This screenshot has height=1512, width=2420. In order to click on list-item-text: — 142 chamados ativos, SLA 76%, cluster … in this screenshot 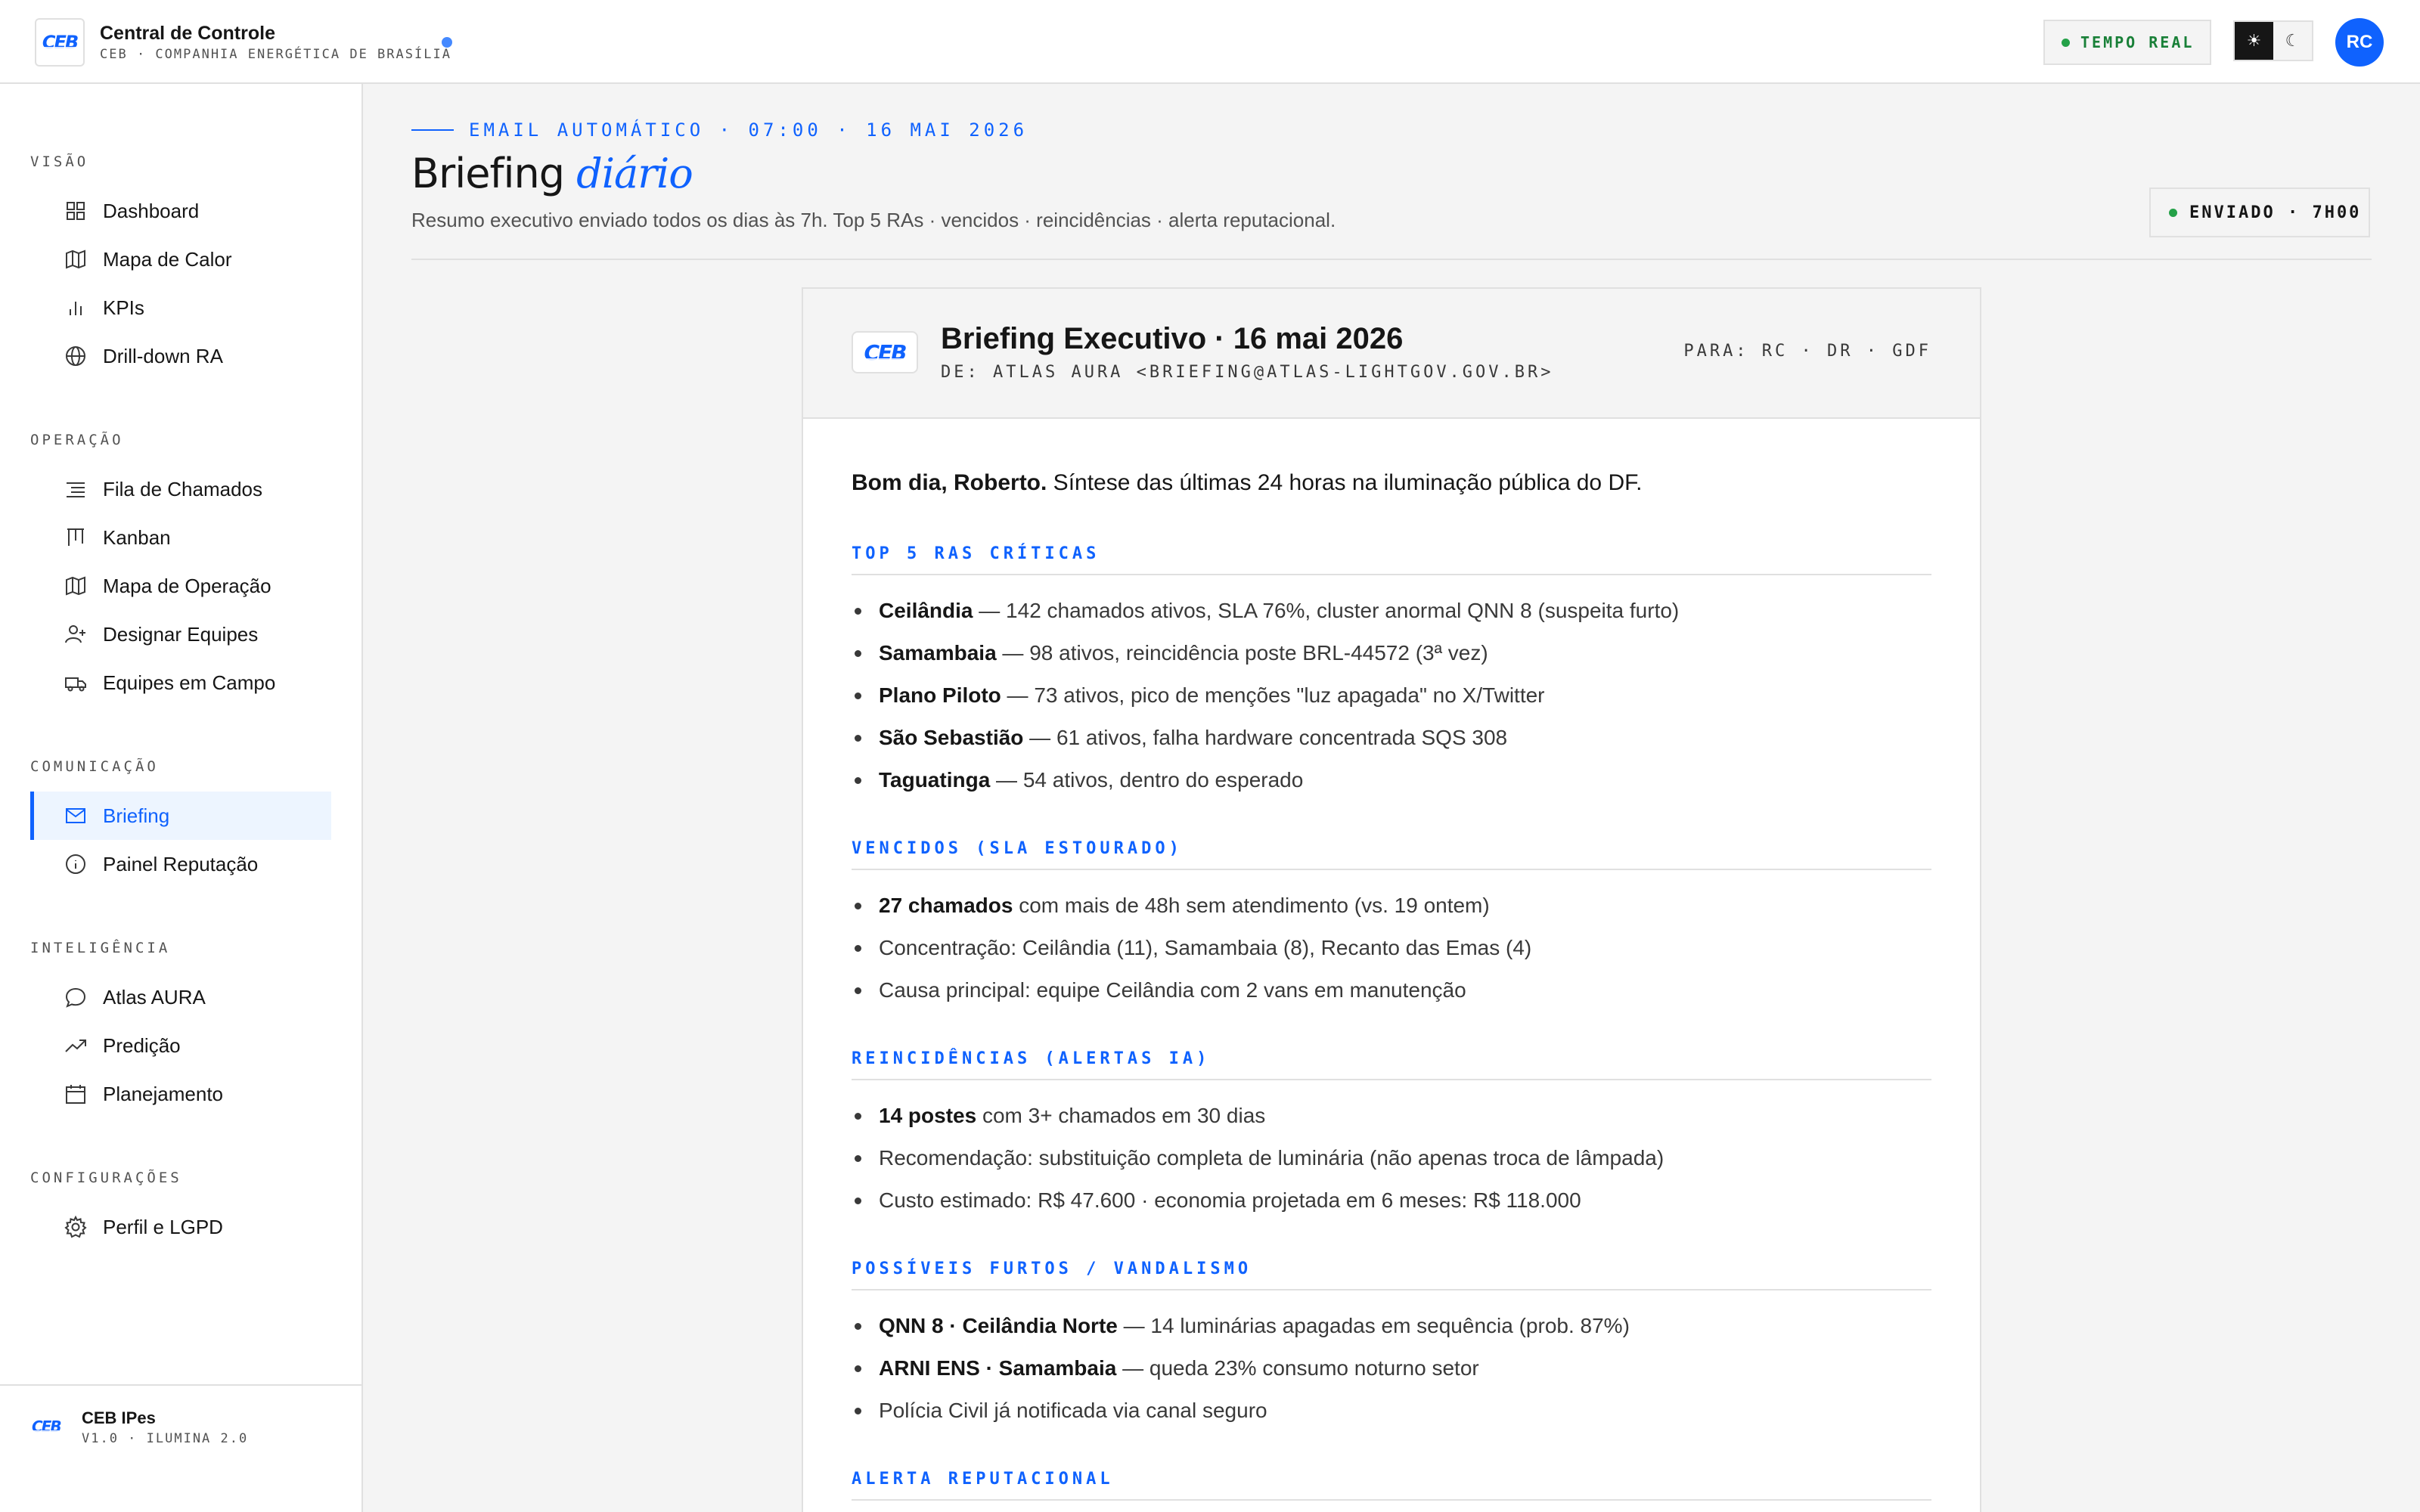, I will do `click(1326, 610)`.